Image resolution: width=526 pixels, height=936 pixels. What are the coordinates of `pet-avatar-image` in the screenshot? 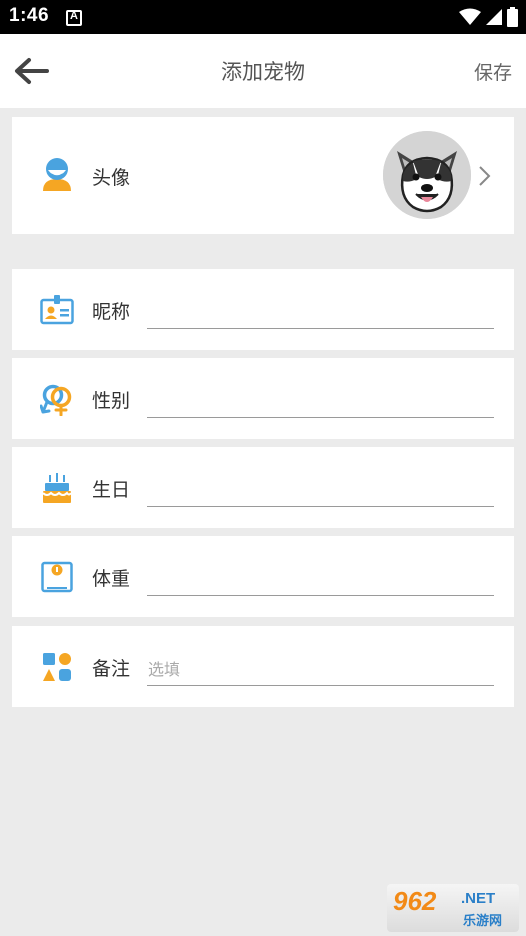 It's located at (427, 175).